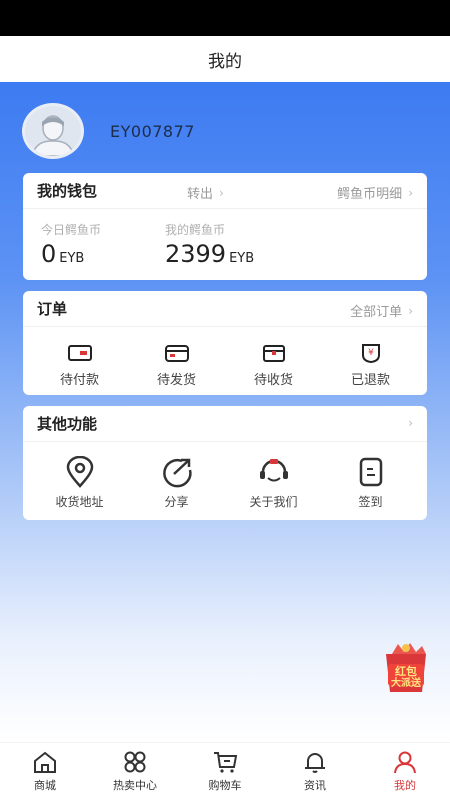  What do you see at coordinates (315, 763) in the screenshot?
I see `bell-icon` at bounding box center [315, 763].